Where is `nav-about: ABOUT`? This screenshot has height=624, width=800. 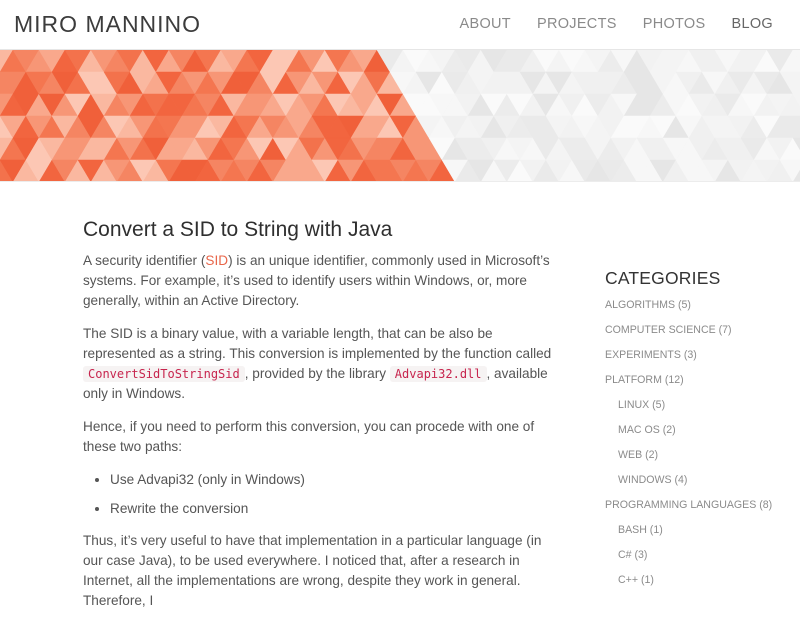 nav-about: ABOUT is located at coordinates (485, 24).